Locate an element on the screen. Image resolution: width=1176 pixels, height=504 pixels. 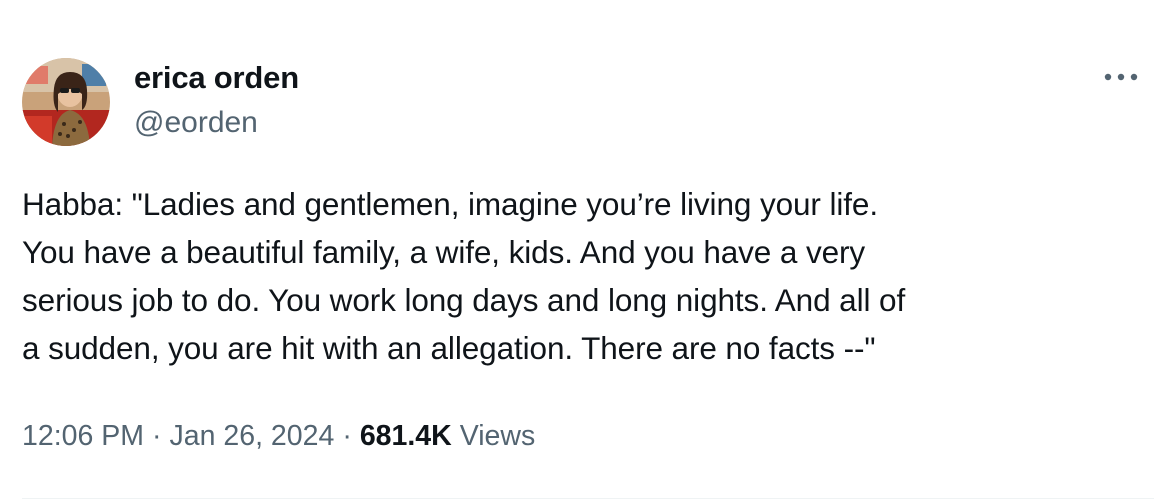
author-handle: @eorden is located at coordinates (196, 123).